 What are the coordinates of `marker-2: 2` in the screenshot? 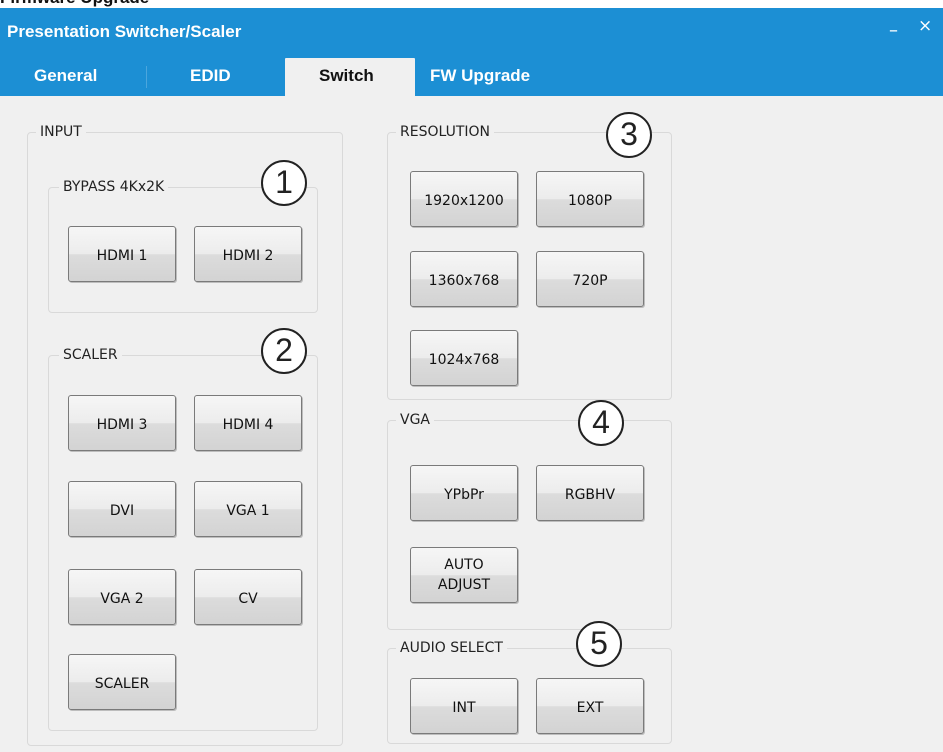 It's located at (284, 351).